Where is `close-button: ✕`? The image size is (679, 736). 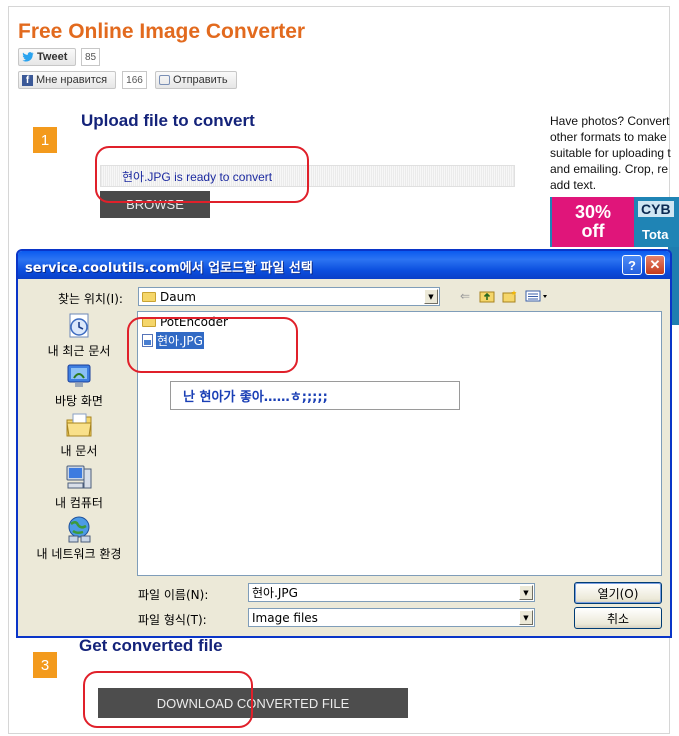
close-button: ✕ is located at coordinates (655, 265).